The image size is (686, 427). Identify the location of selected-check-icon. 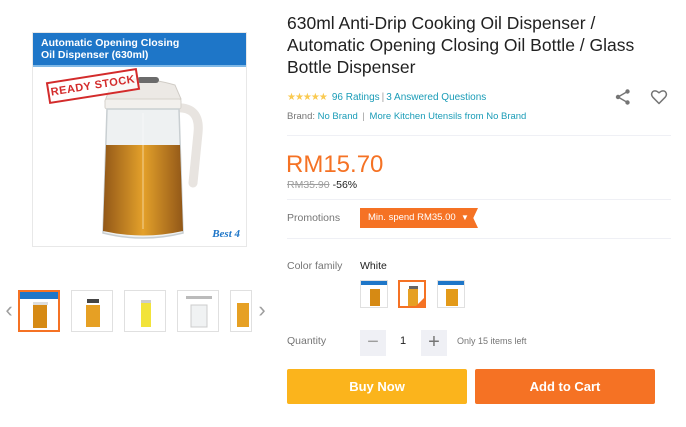
(420, 302).